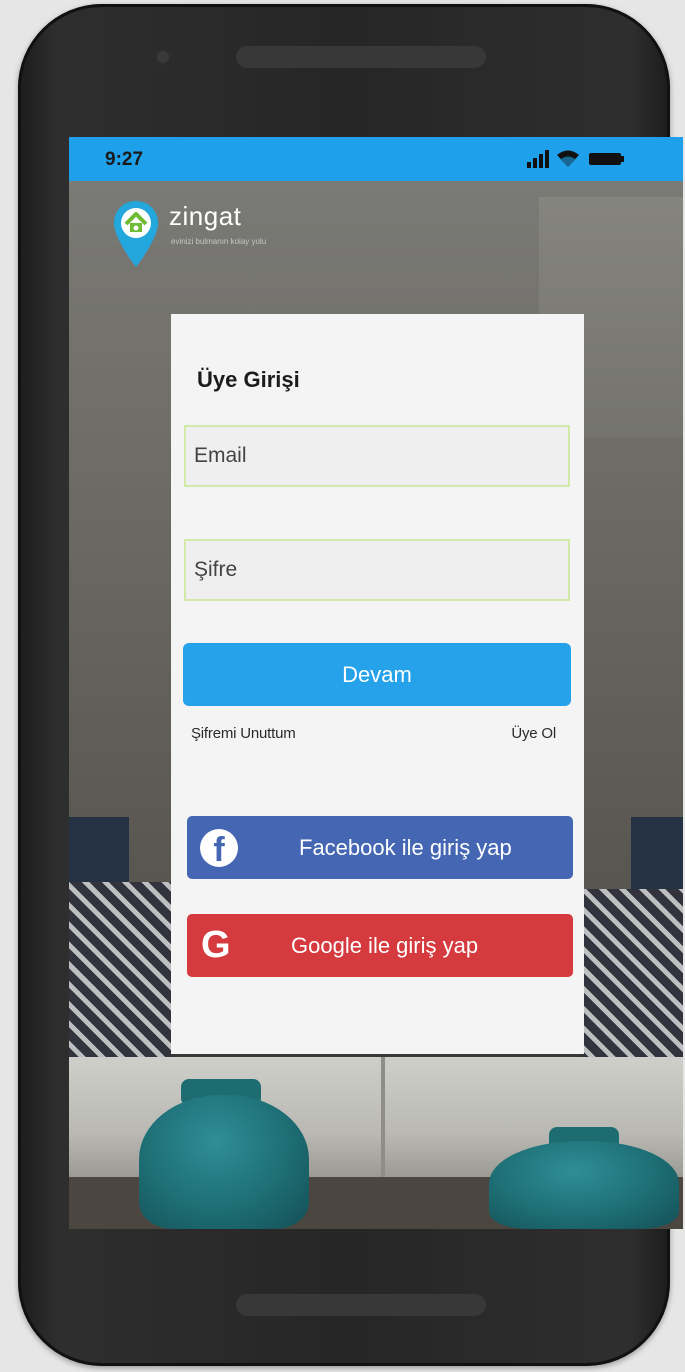 The image size is (685, 1372). Describe the element at coordinates (219, 241) in the screenshot. I see `brand-tagline: evinizi bulmanın kolay yolu` at that location.